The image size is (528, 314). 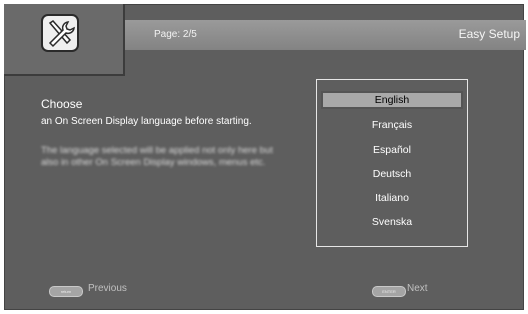 I want to click on enter-key-icon: ENTER, so click(x=389, y=291).